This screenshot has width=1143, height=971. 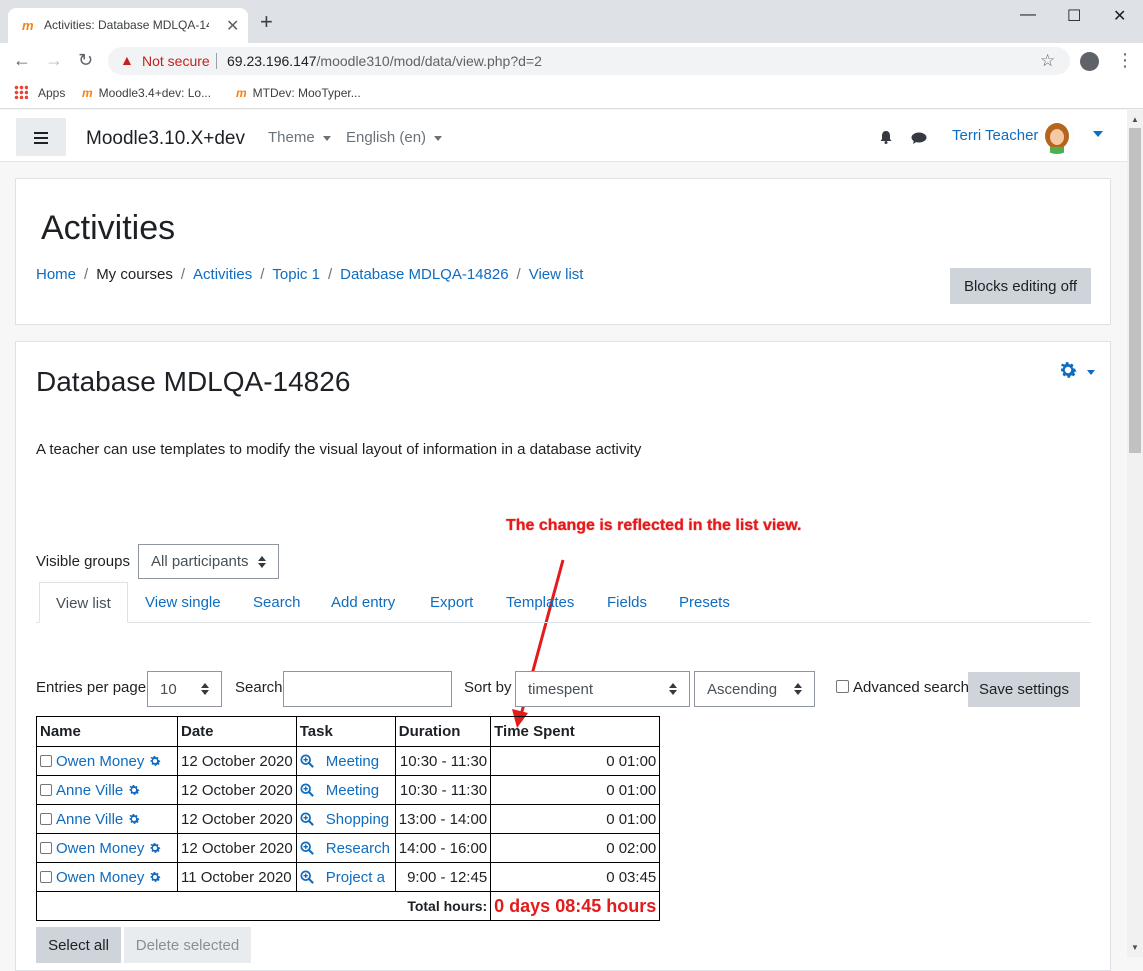 What do you see at coordinates (165, 139) in the screenshot?
I see `site-brand: Moodle3.10.X+dev` at bounding box center [165, 139].